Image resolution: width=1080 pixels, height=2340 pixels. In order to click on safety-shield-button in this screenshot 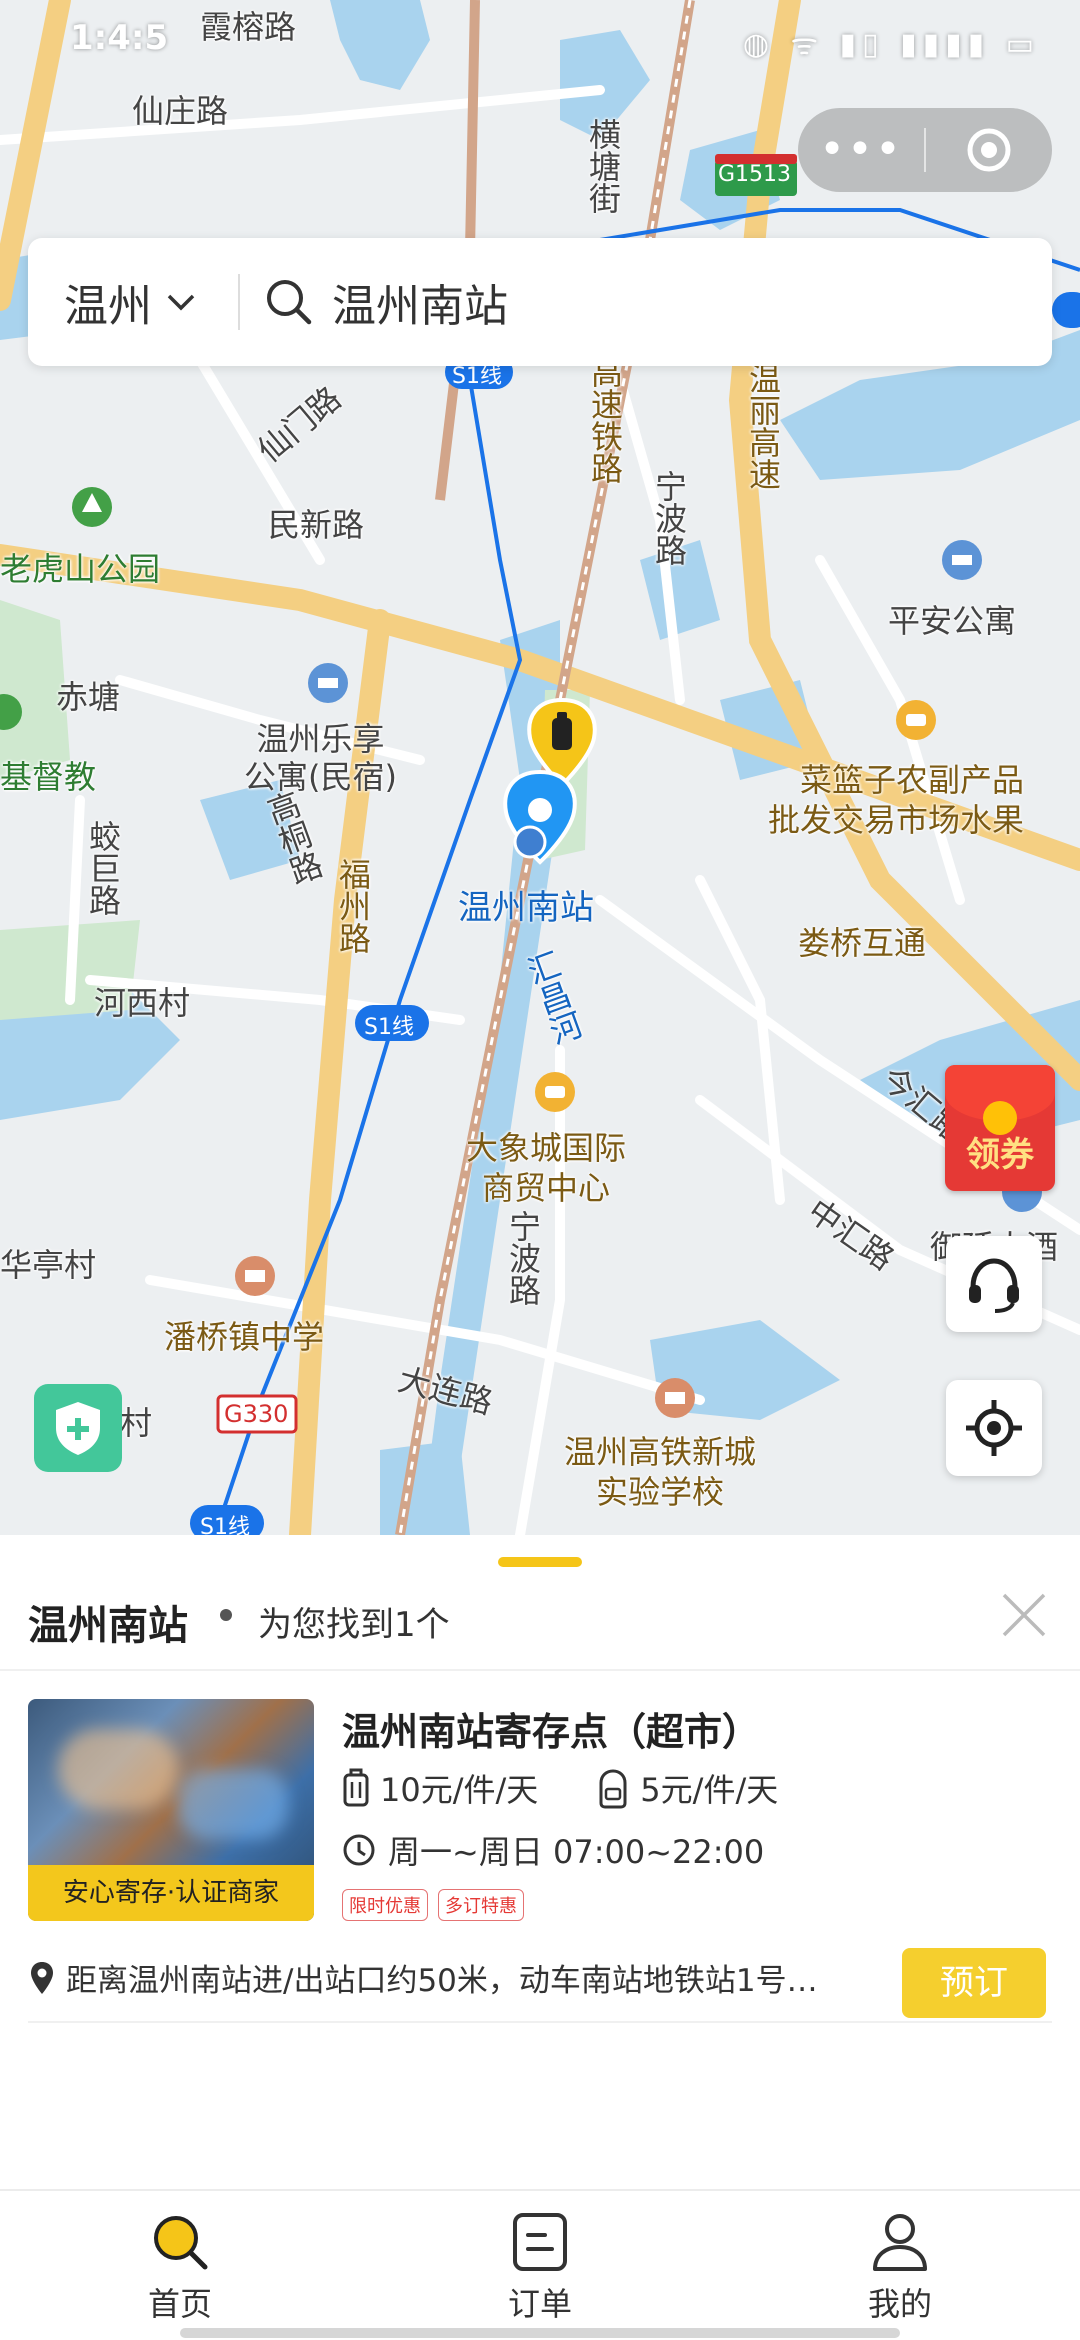, I will do `click(78, 1428)`.